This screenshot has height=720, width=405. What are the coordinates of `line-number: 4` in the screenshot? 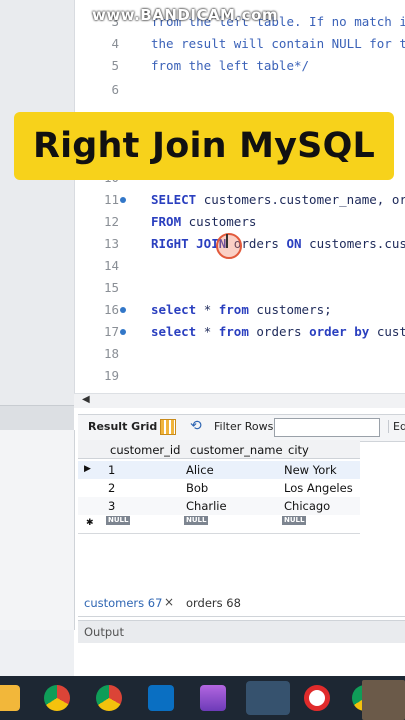 It's located at (115, 43).